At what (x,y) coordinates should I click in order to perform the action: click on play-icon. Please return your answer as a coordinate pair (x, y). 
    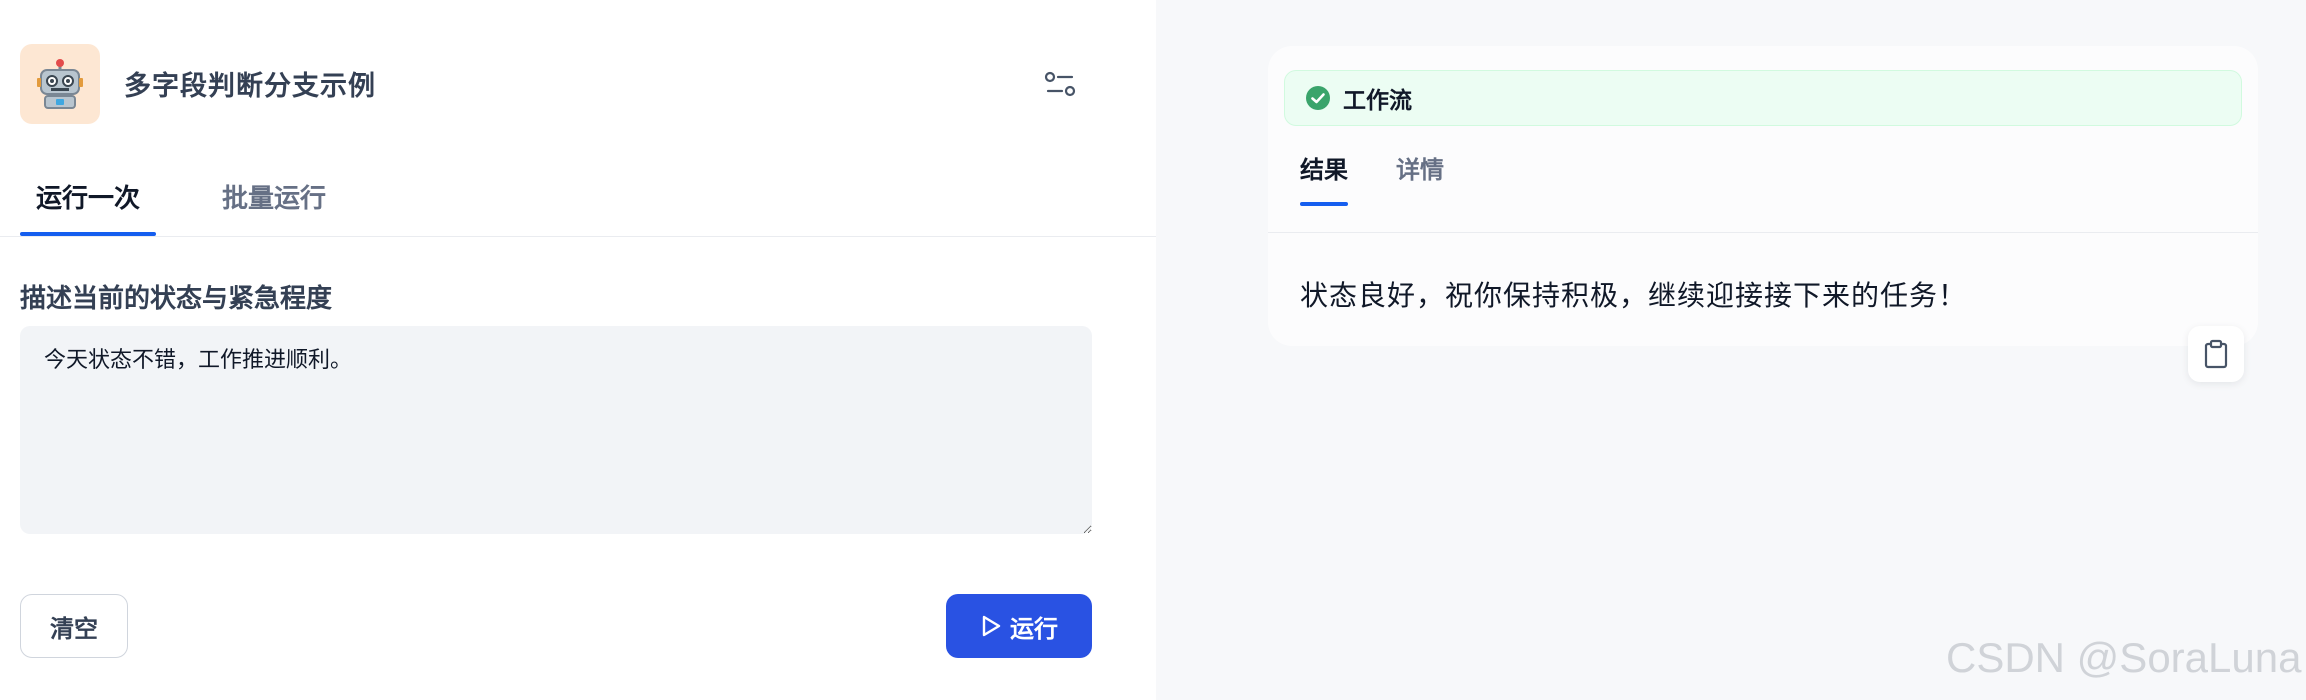
    Looking at the image, I should click on (991, 626).